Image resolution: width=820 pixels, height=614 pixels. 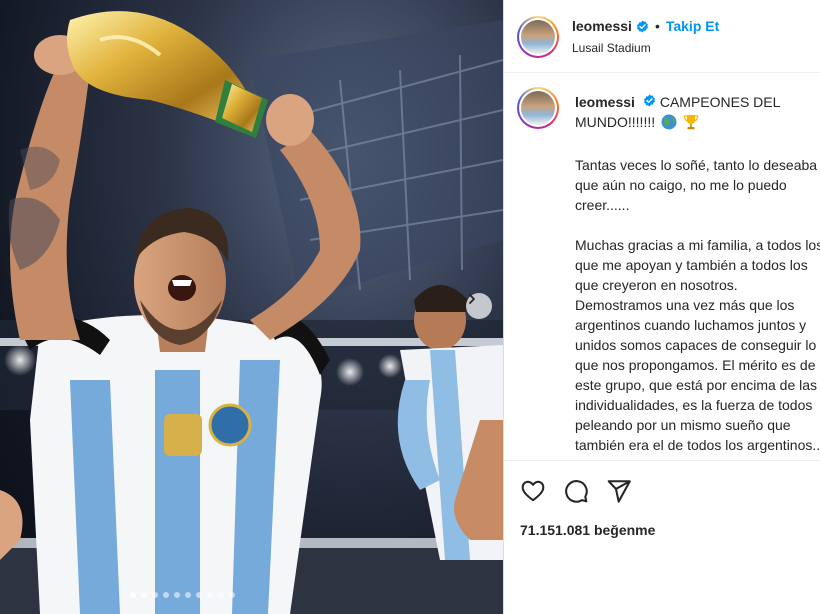 What do you see at coordinates (662, 36) in the screenshot?
I see `post-header: leomessi • Takip Et Lusail Stadium` at bounding box center [662, 36].